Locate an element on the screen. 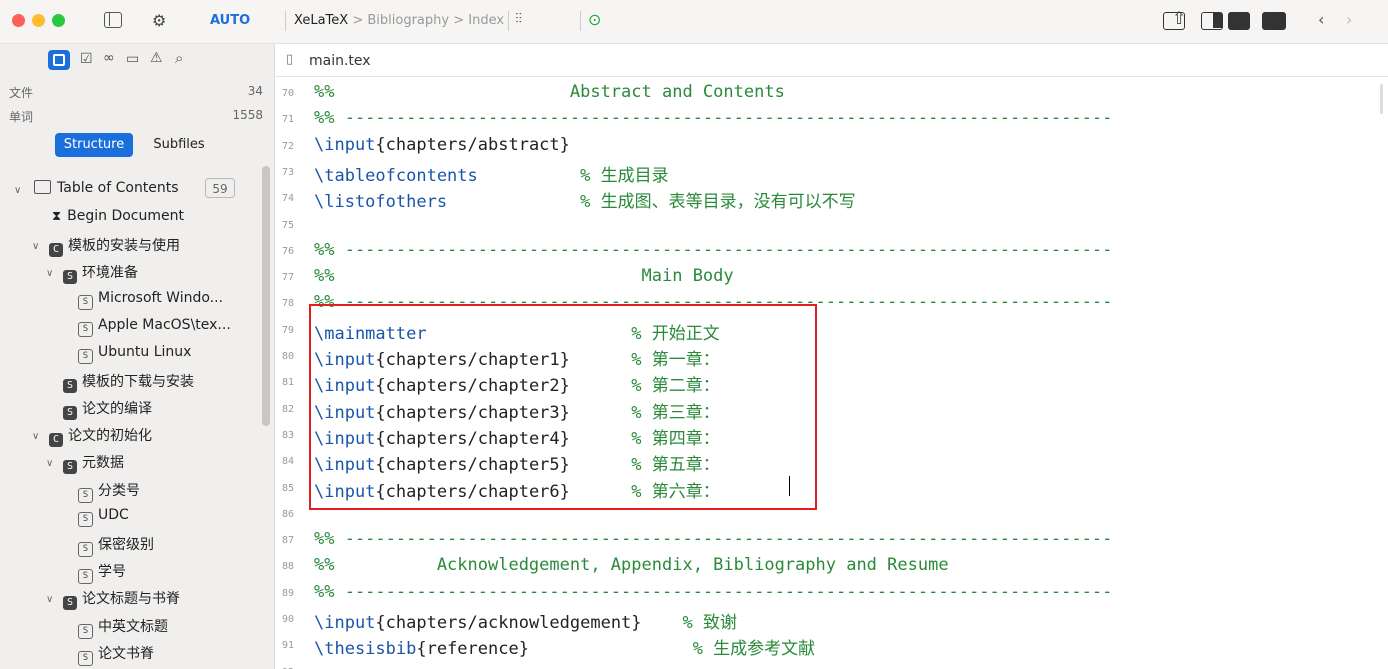  checkbox-icon: ☑ is located at coordinates (86, 59).